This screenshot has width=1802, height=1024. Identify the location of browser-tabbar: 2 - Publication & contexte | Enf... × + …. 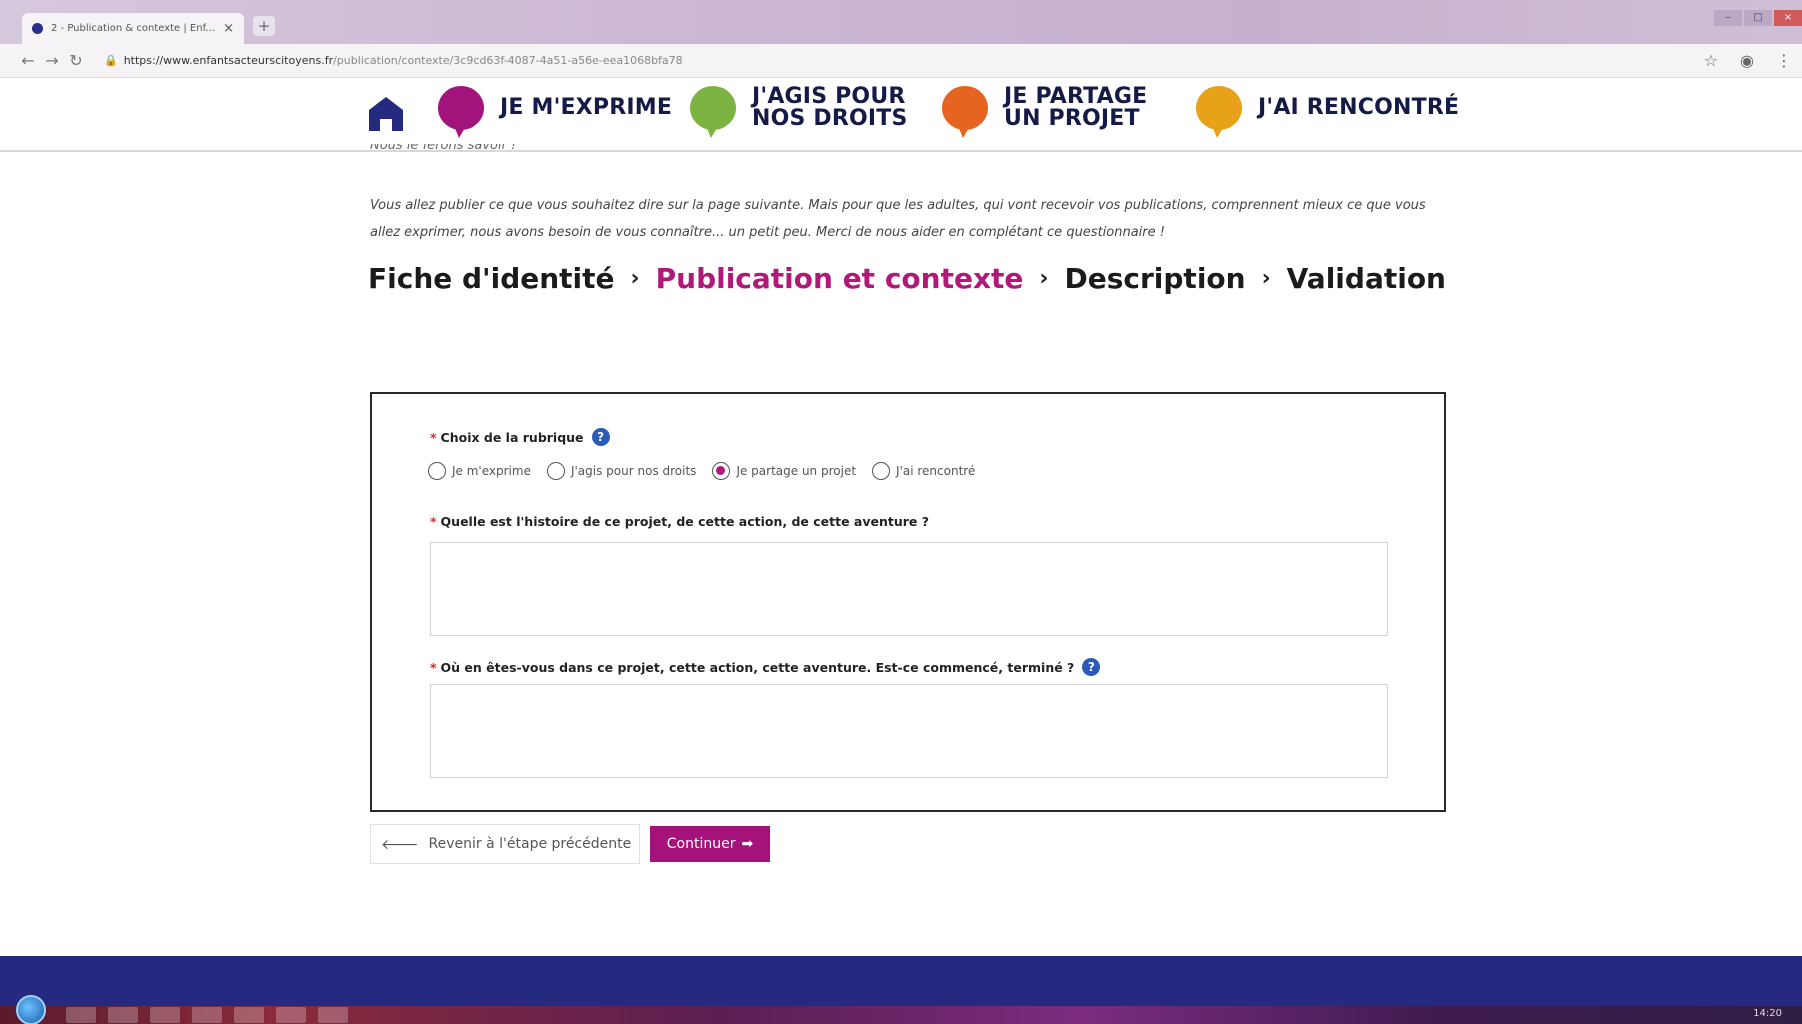
(901, 22).